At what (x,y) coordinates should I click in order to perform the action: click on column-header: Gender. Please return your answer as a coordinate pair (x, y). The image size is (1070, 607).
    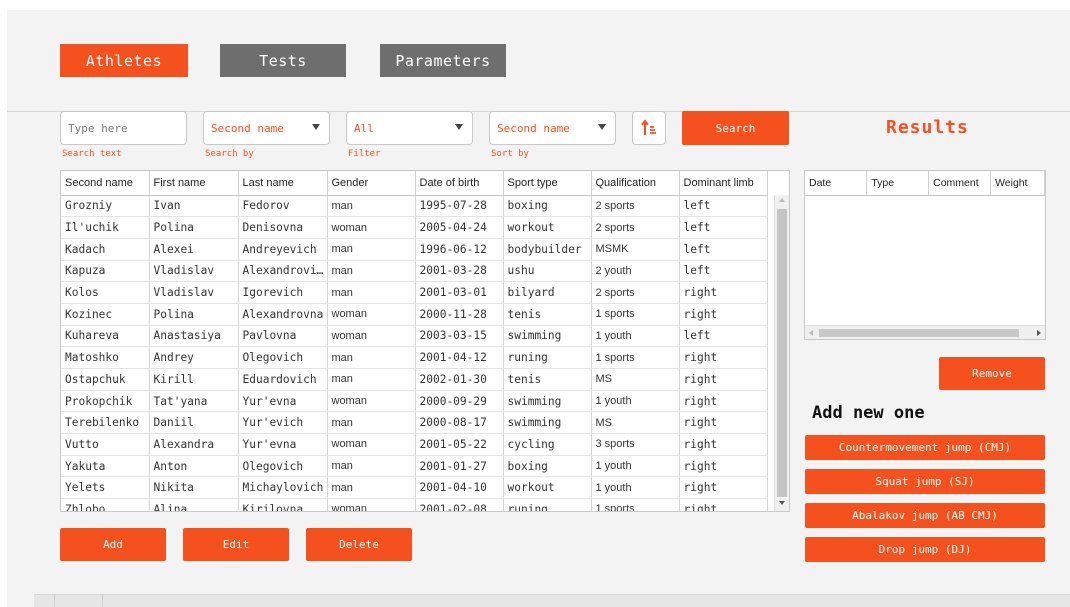
    Looking at the image, I should click on (371, 183).